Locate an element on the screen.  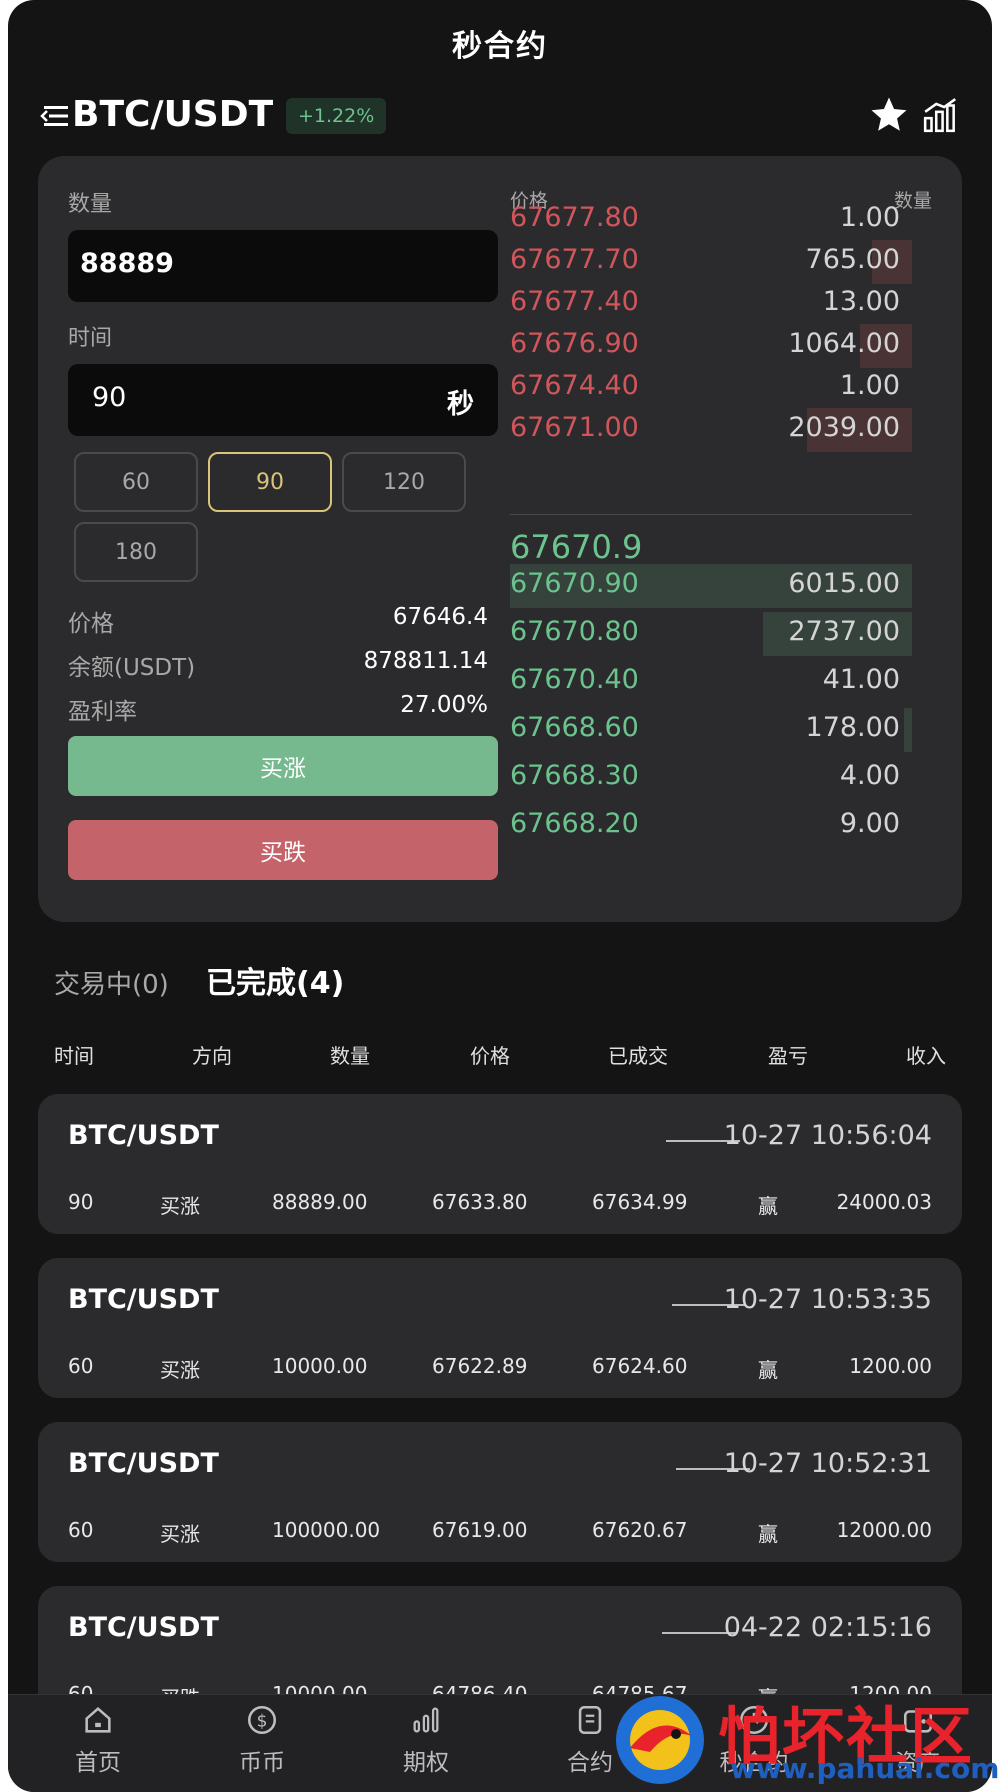
title-bar: 秒合约 is located at coordinates (500, 43).